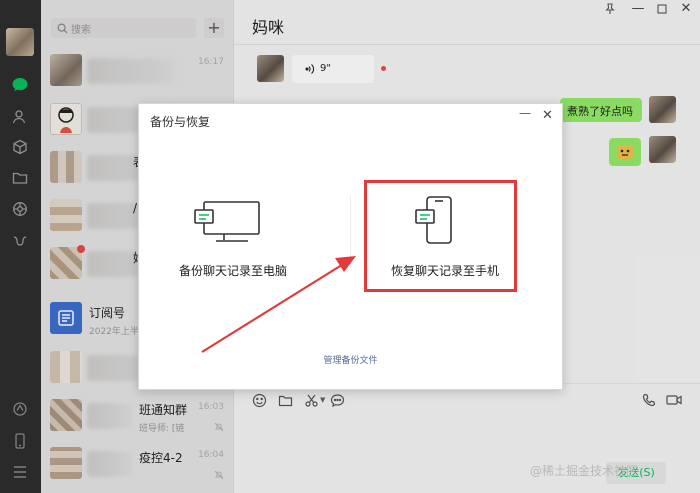 The width and height of the screenshot is (700, 493). What do you see at coordinates (278, 304) in the screenshot?
I see `annotation-arrow` at bounding box center [278, 304].